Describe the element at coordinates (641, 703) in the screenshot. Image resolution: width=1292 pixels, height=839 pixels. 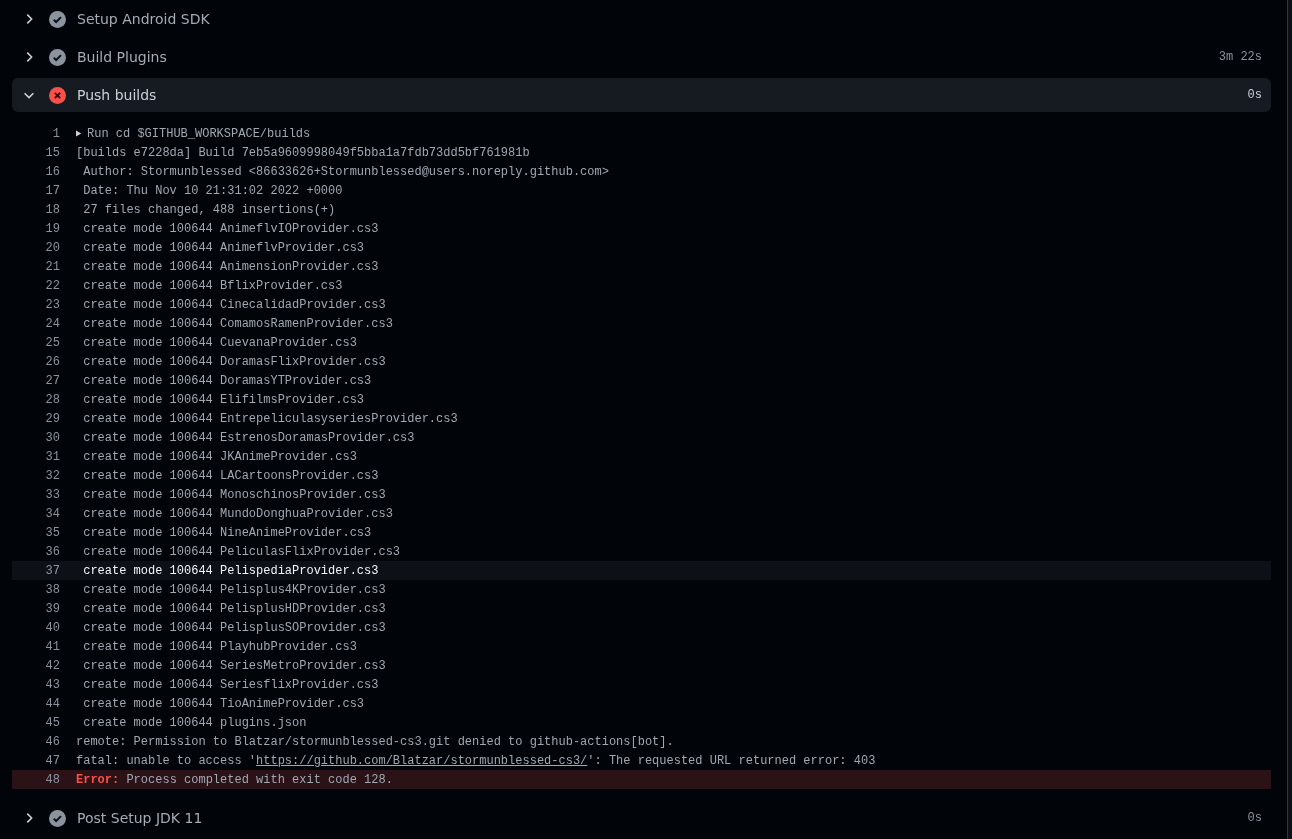
I see `log-line: 44 create mode 100644 TioAnimeProvider.cs3` at that location.